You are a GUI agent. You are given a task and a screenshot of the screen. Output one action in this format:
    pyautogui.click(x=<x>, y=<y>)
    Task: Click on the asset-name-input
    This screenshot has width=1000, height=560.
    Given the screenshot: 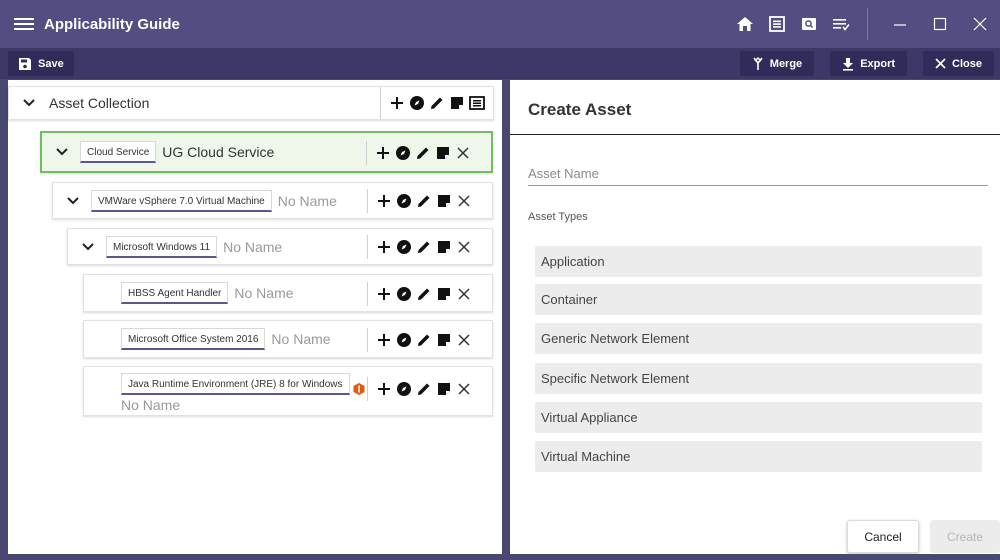 What is the action you would take?
    pyautogui.click(x=758, y=174)
    